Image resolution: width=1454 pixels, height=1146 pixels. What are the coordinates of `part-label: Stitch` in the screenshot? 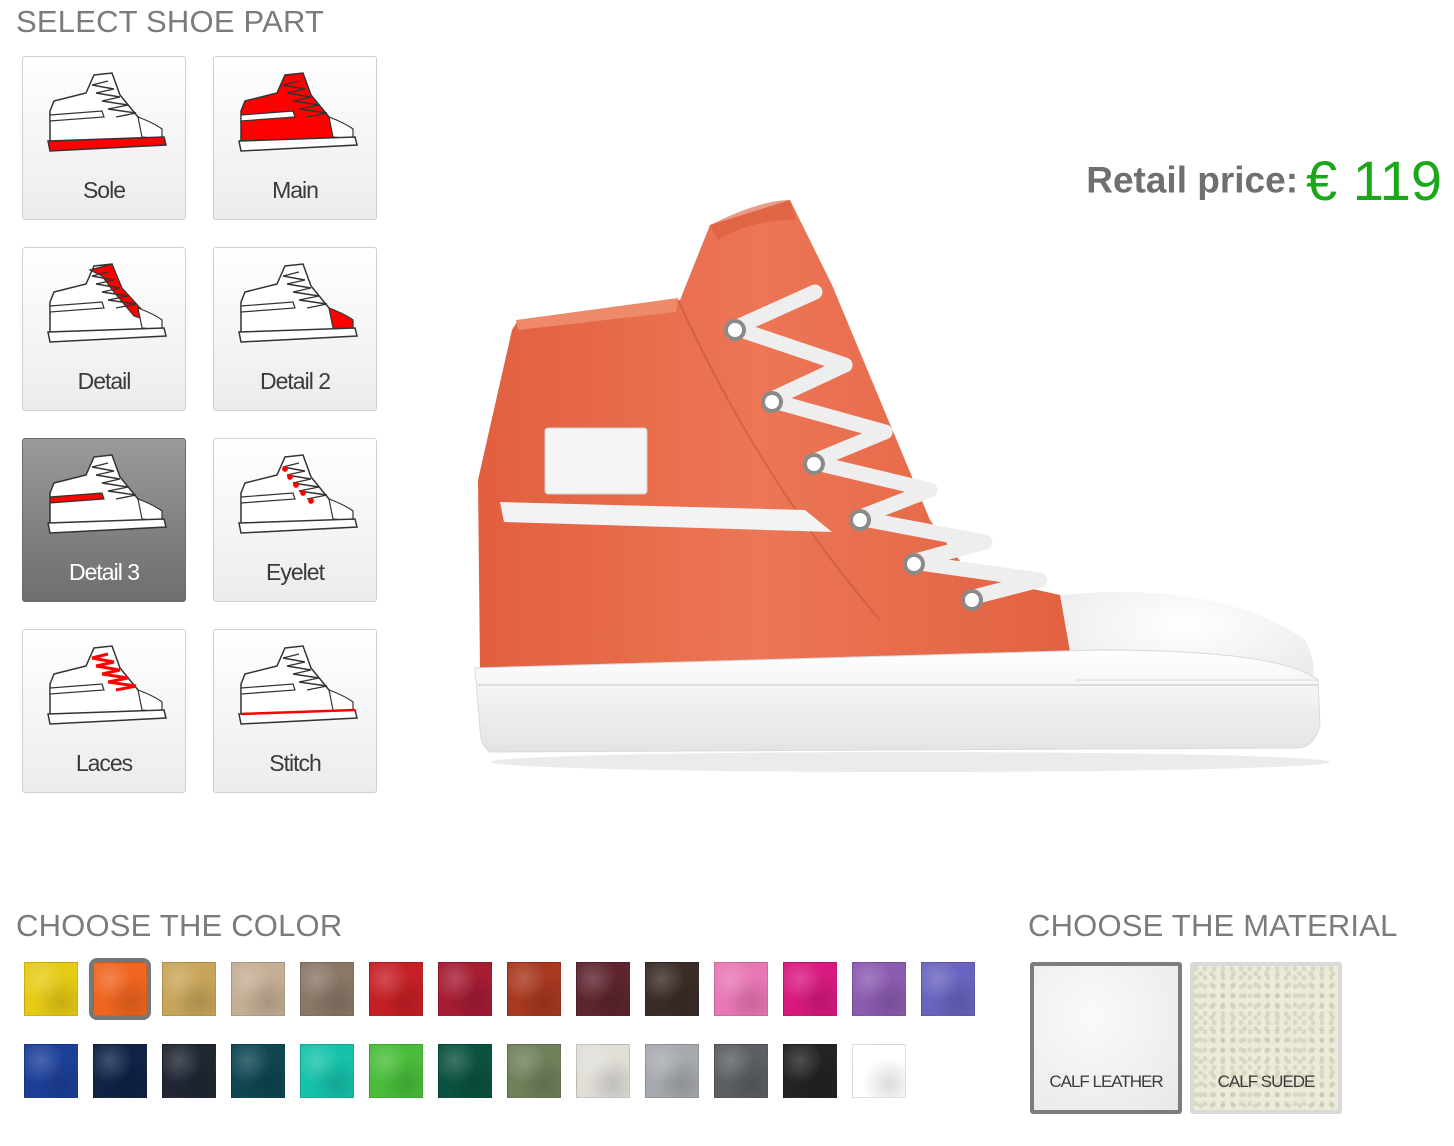 It's located at (295, 763).